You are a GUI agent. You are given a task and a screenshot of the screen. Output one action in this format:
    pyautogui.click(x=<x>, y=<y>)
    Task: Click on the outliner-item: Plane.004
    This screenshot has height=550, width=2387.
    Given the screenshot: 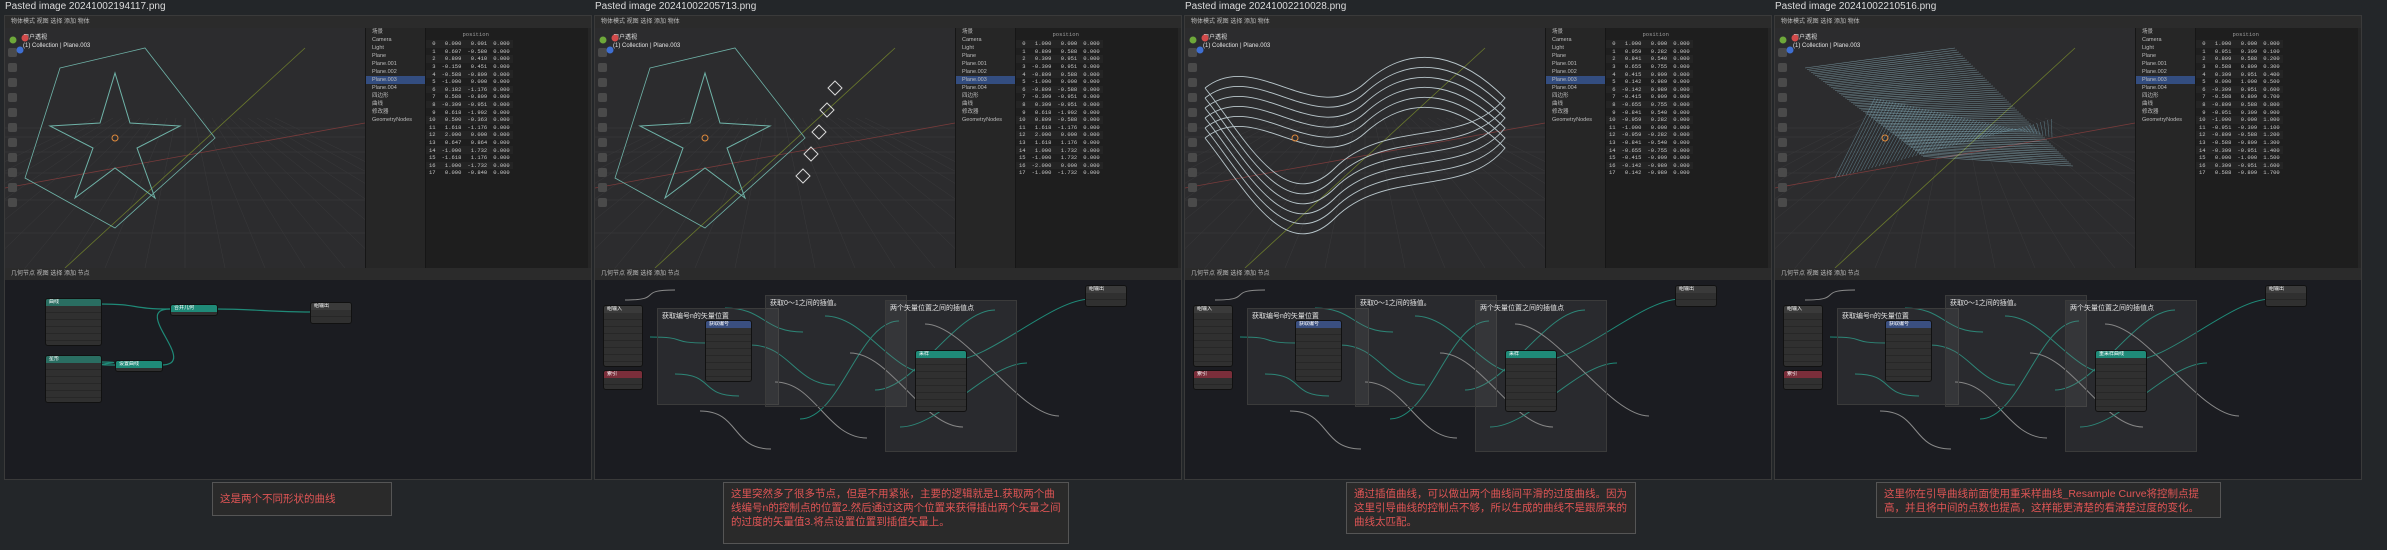 What is the action you would take?
    pyautogui.click(x=396, y=88)
    